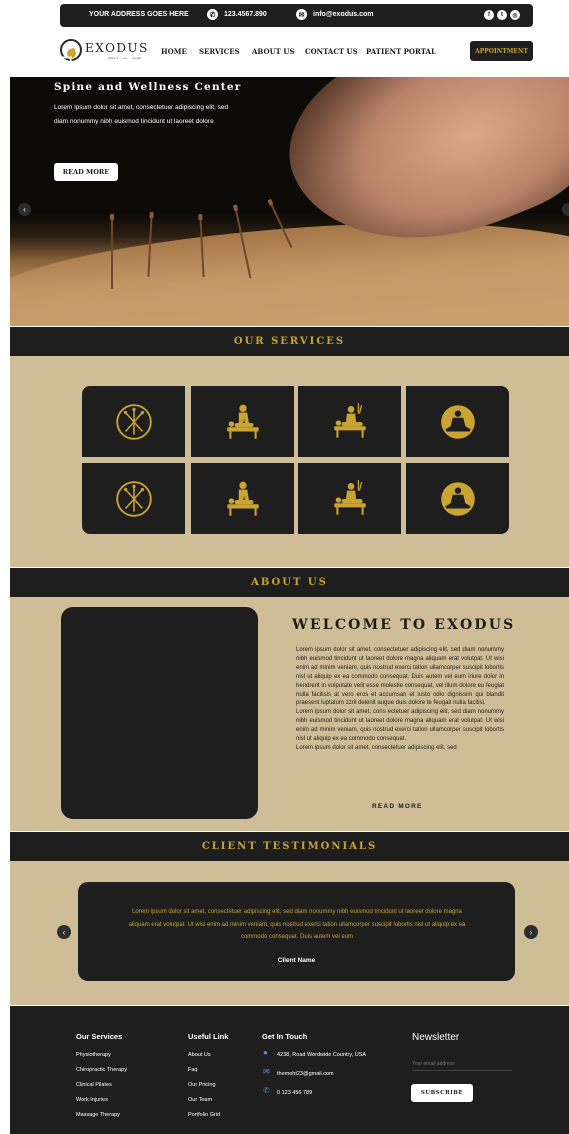  I want to click on instagram-icon: ◎, so click(515, 15).